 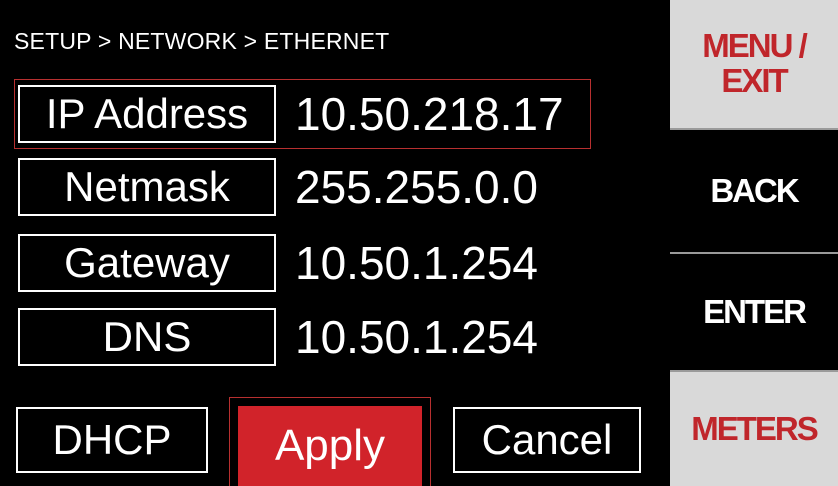 I want to click on gateway-label: Gateway, so click(x=147, y=263).